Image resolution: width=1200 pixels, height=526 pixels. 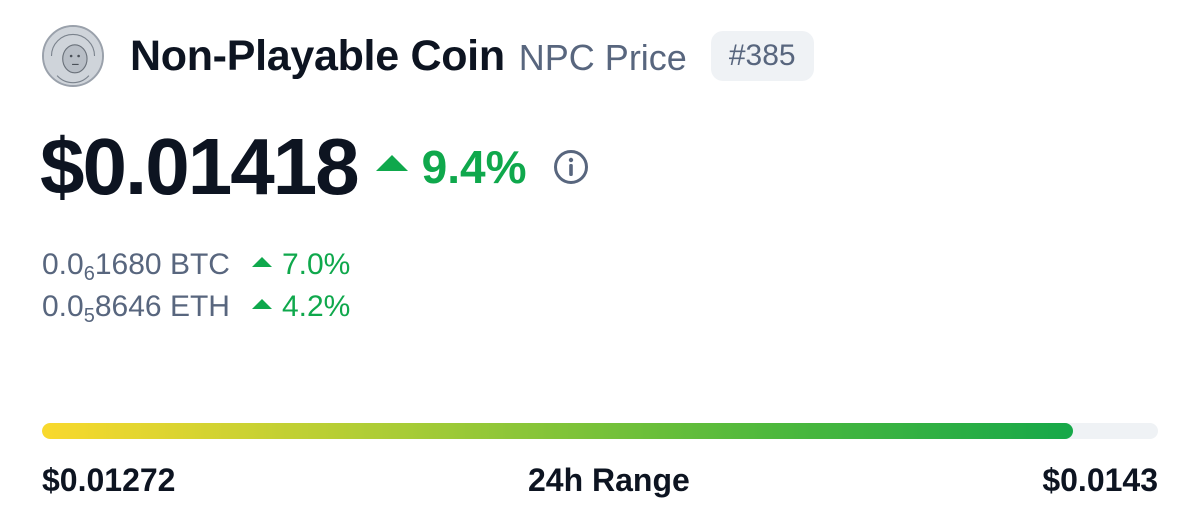 What do you see at coordinates (474, 167) in the screenshot?
I see `price-change-value: 9.4%` at bounding box center [474, 167].